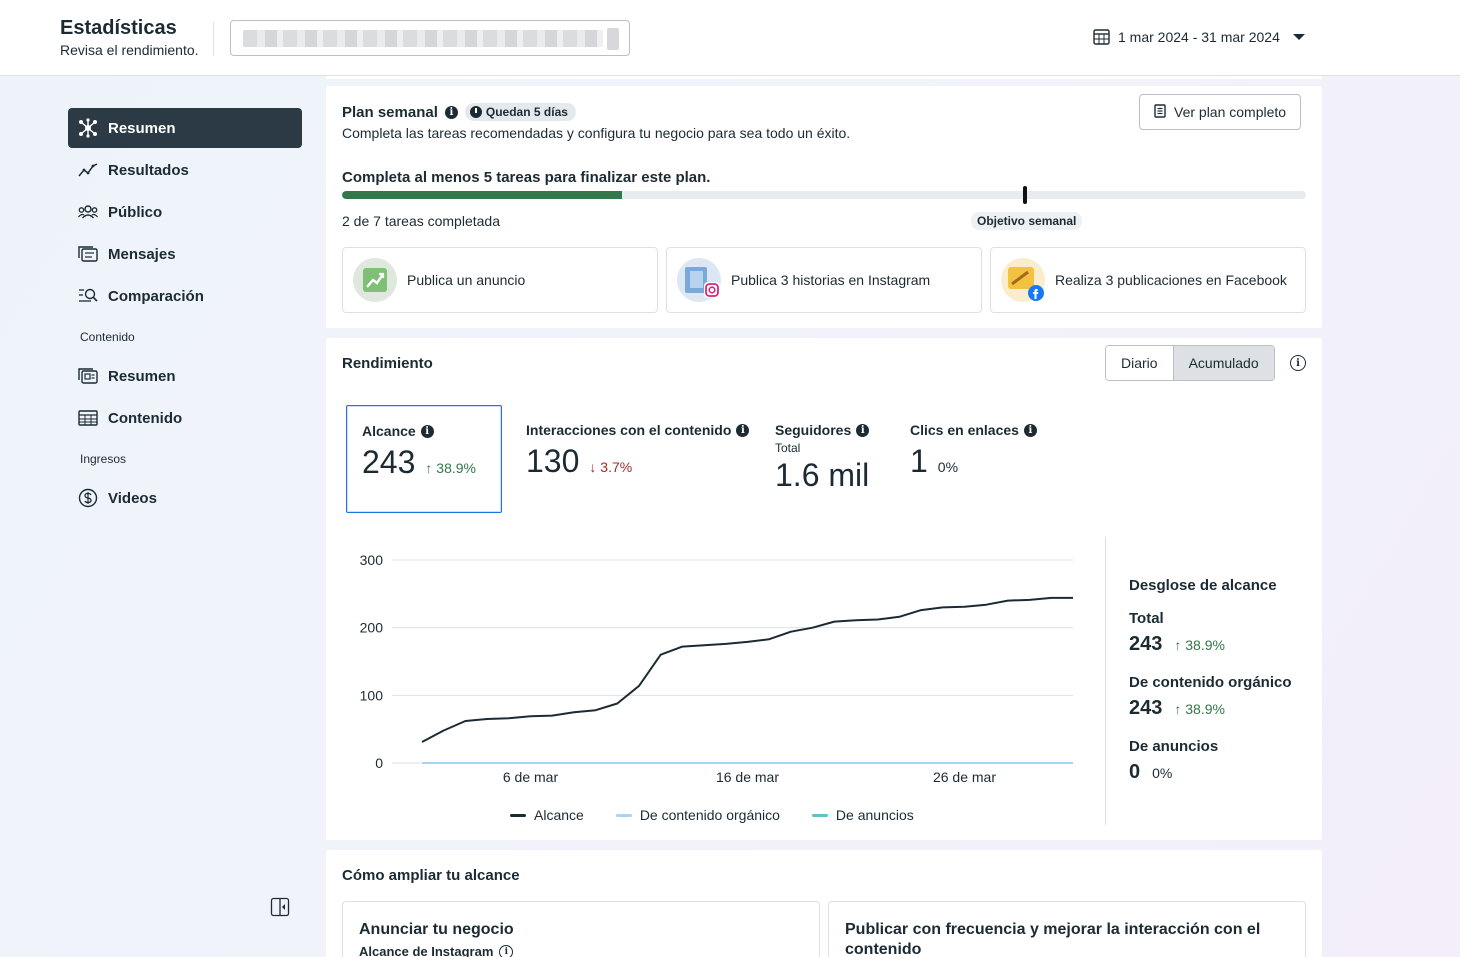 The height and width of the screenshot is (957, 1460). I want to click on task-instagram-stories: Publica 3 historias en Instagram, so click(824, 280).